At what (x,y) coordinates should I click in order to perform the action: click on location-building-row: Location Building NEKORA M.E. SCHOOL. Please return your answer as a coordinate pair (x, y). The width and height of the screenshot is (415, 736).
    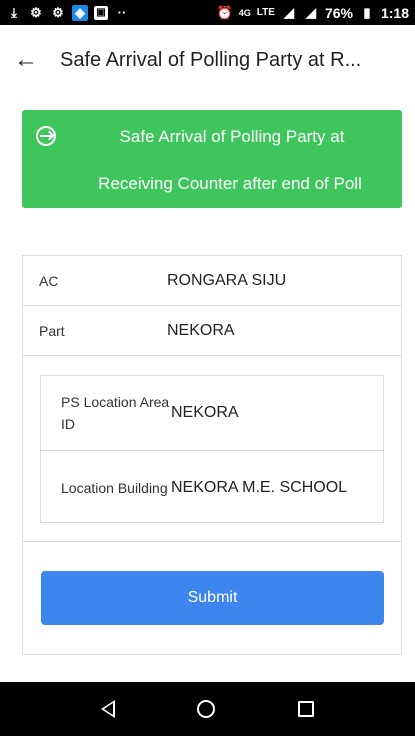
    Looking at the image, I should click on (212, 487).